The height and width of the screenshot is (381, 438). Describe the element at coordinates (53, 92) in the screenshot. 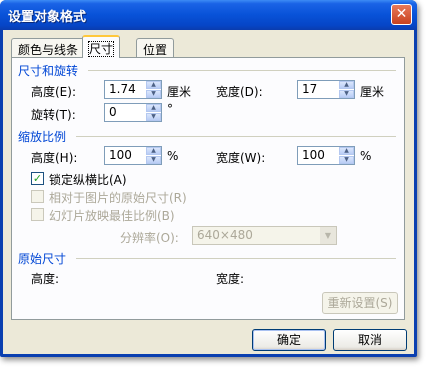

I see `size-height-label: 高度(E):` at that location.